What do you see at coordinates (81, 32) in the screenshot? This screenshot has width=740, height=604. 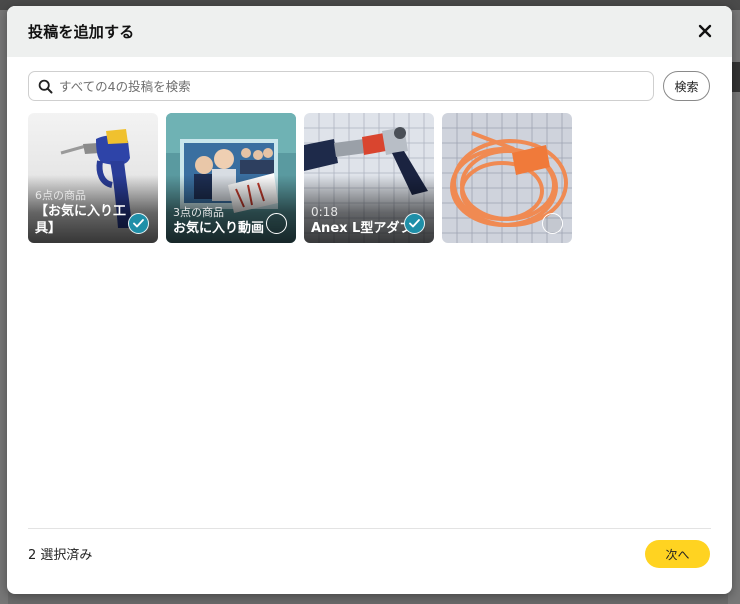 I see `modal-title: 投稿を追加する` at bounding box center [81, 32].